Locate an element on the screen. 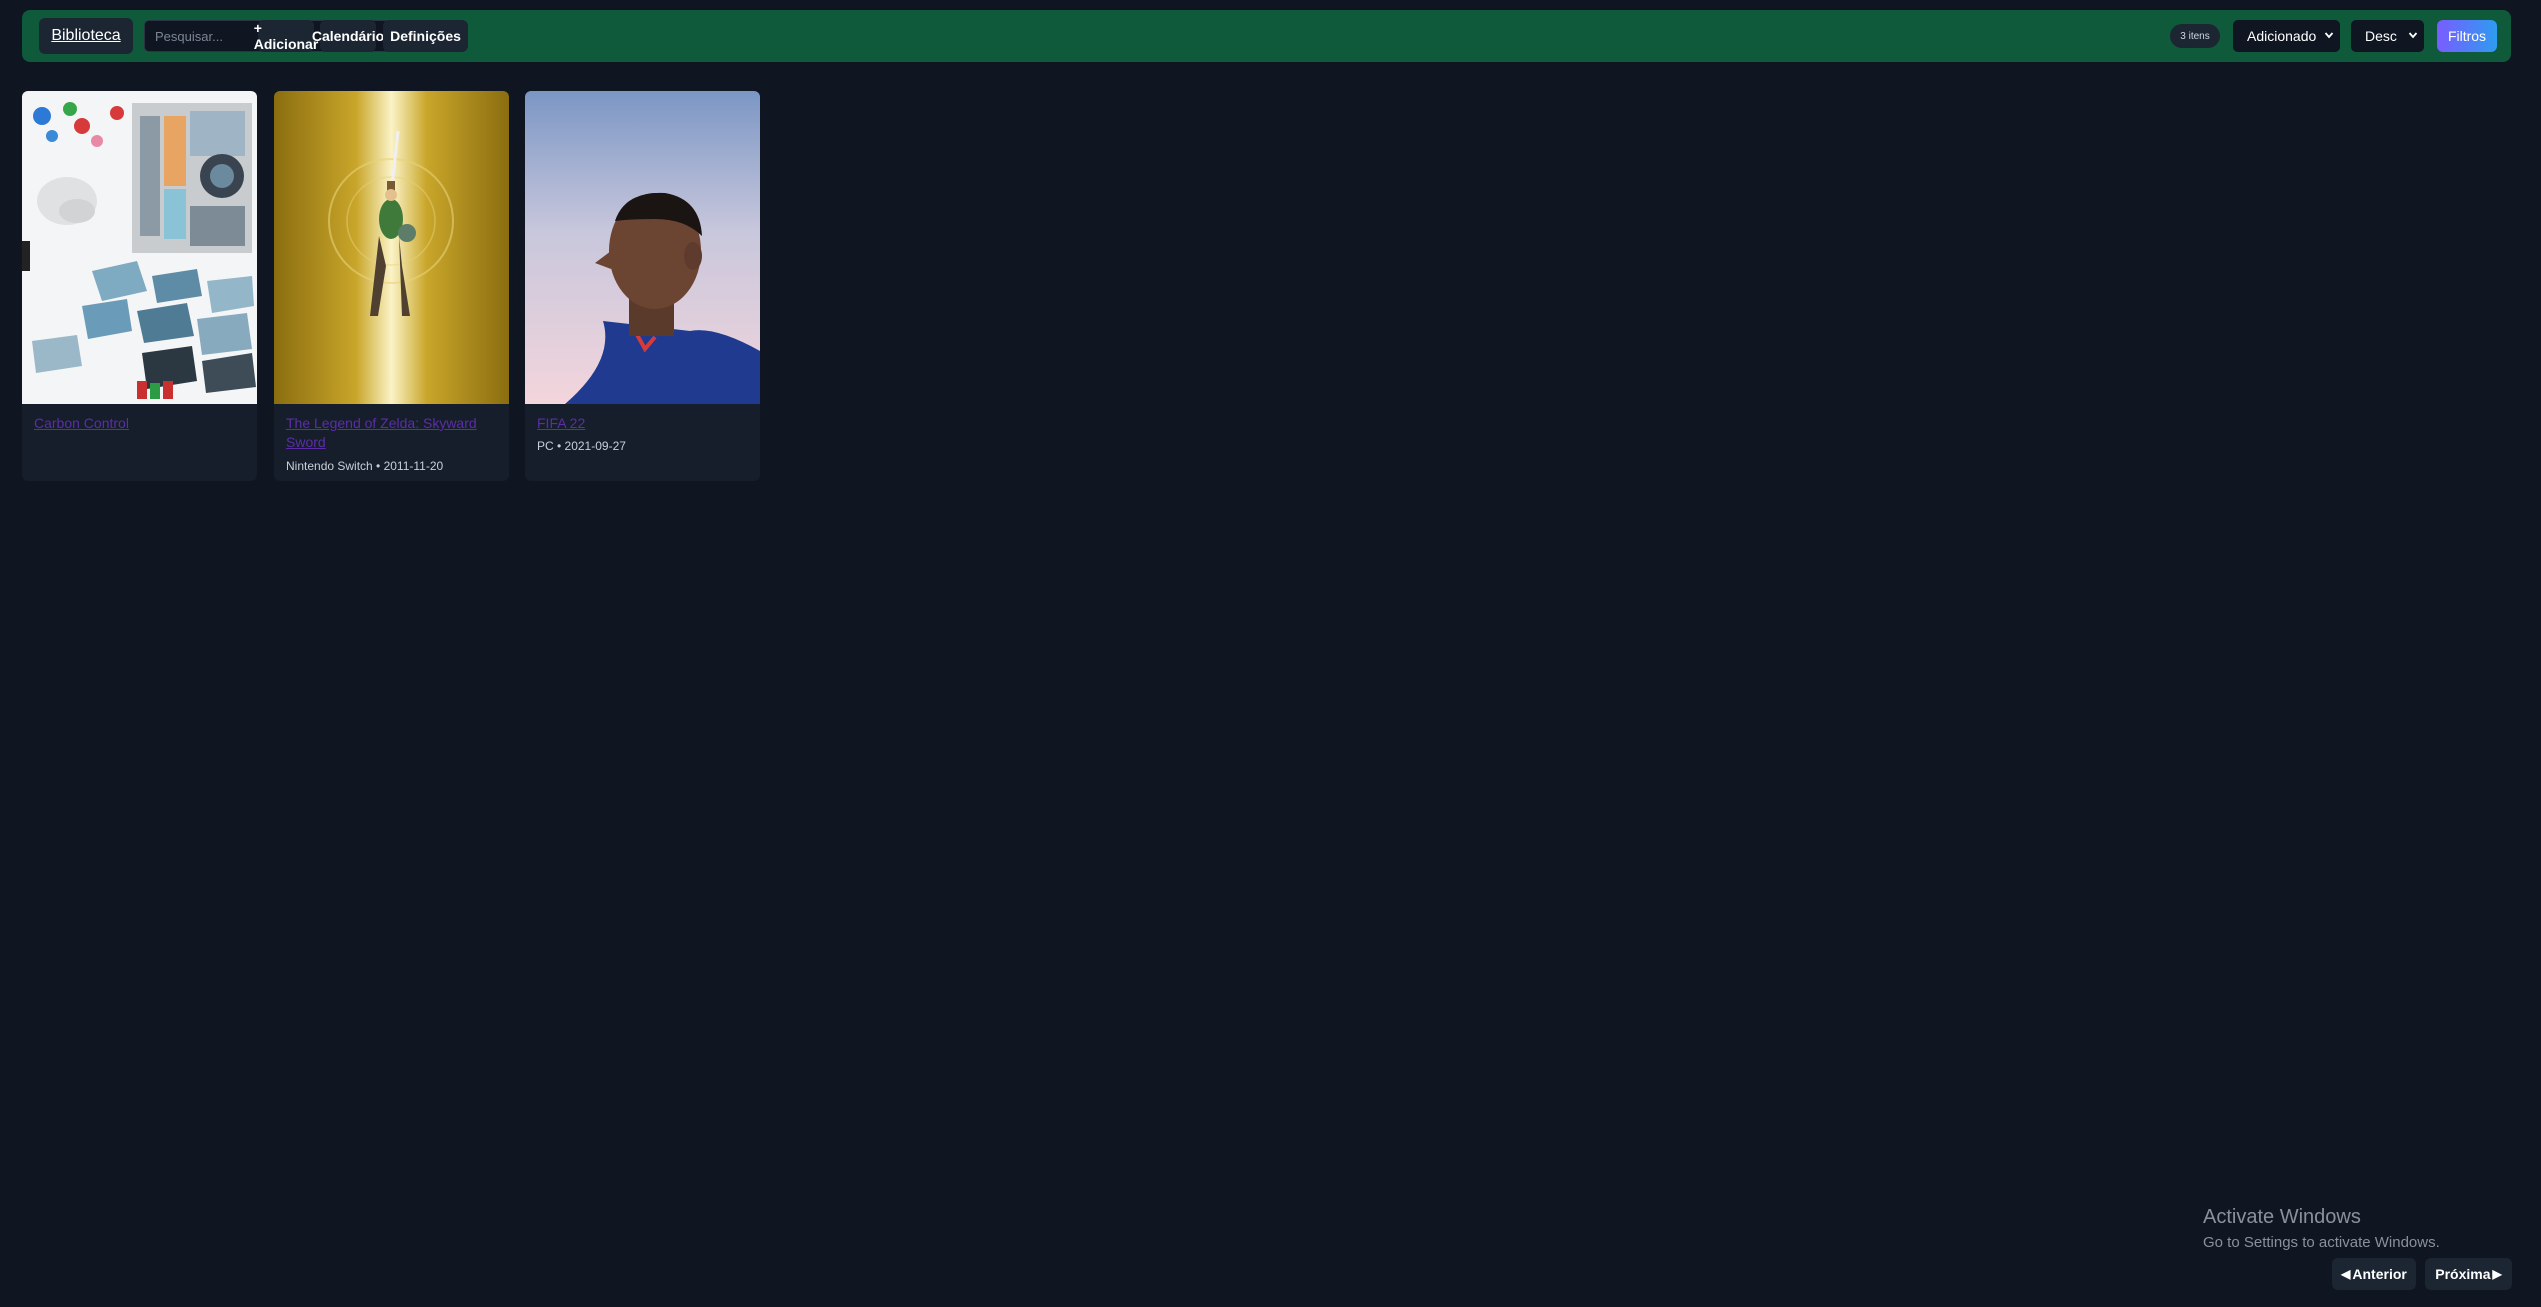 This screenshot has height=1307, width=2541. game-meta: Nintendo Switch • 2011-11-20 is located at coordinates (365, 466).